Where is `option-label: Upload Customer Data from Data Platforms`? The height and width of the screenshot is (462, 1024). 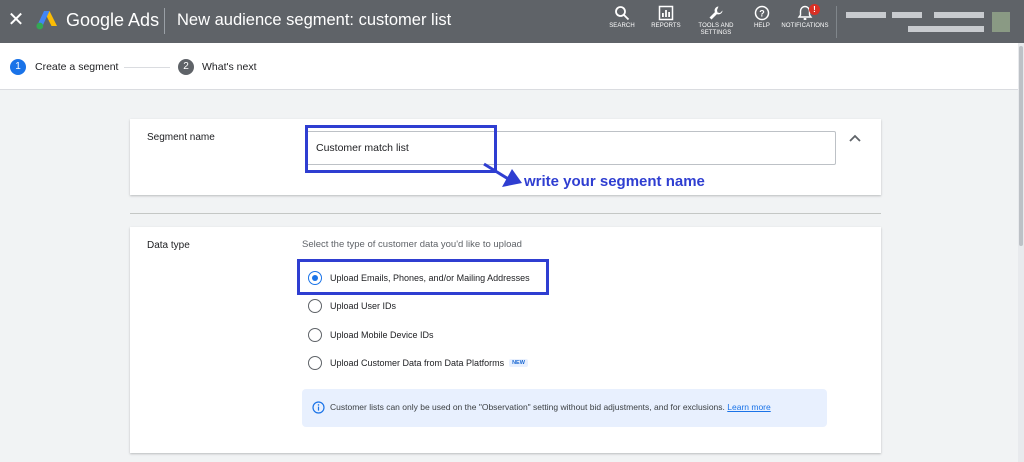 option-label: Upload Customer Data from Data Platforms is located at coordinates (417, 363).